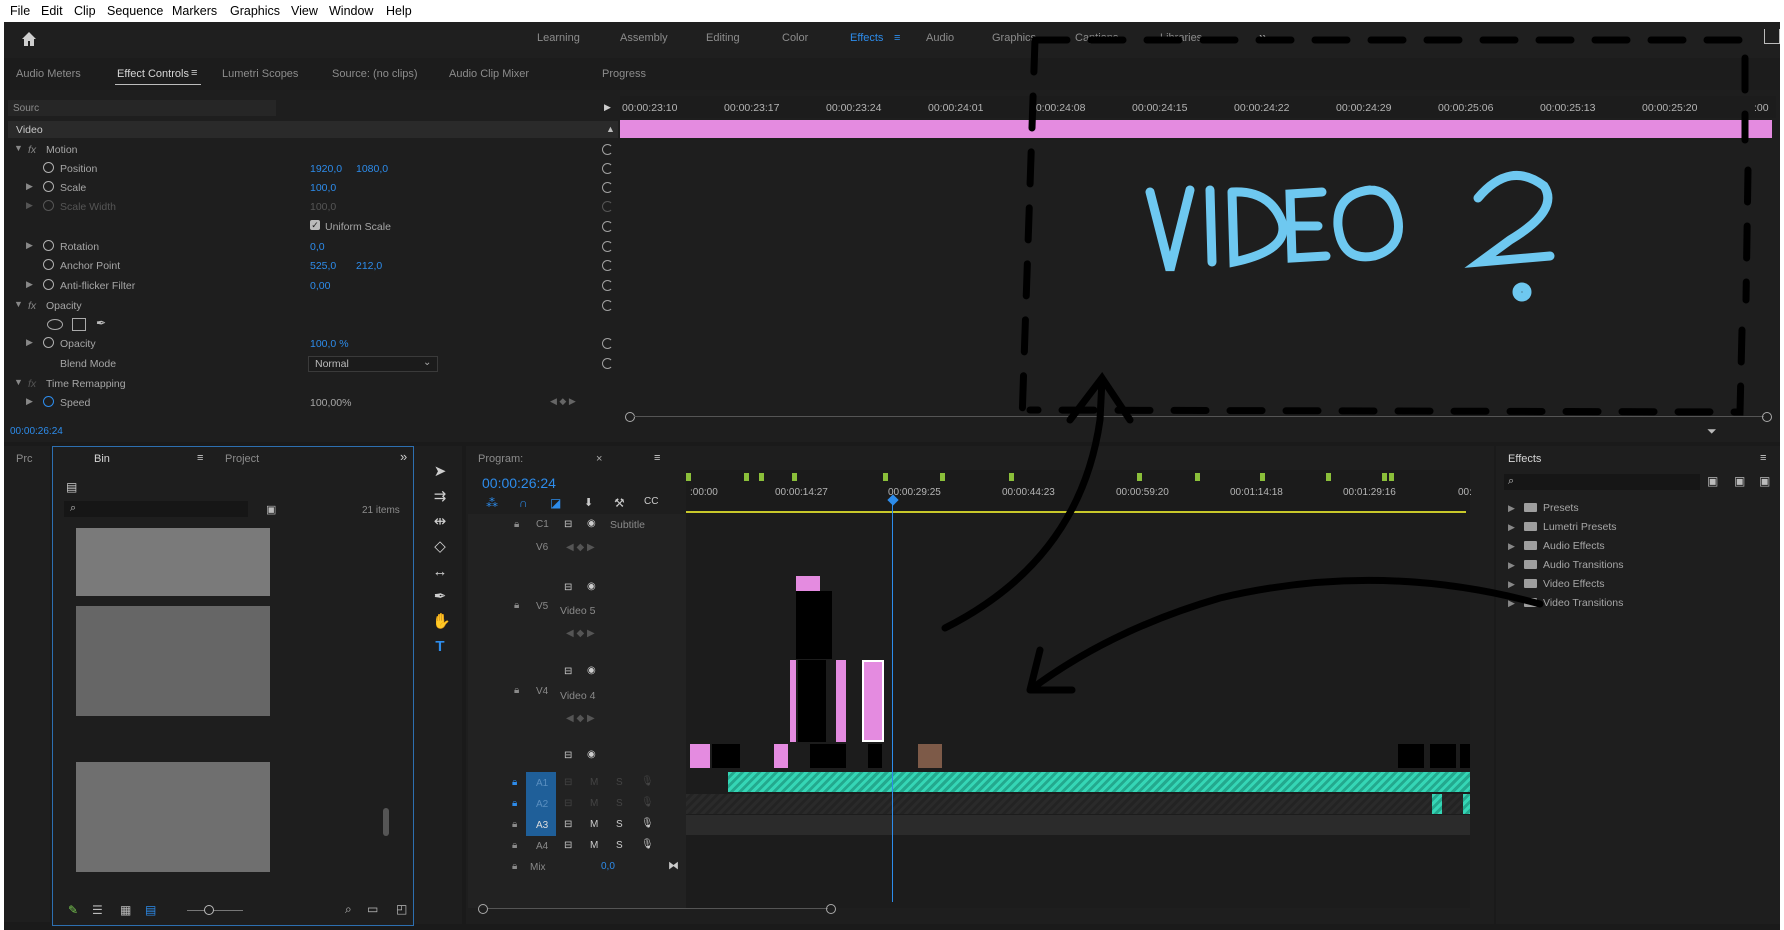 This screenshot has width=1784, height=930. Describe the element at coordinates (624, 74) in the screenshot. I see `tab-progress: Progress` at that location.